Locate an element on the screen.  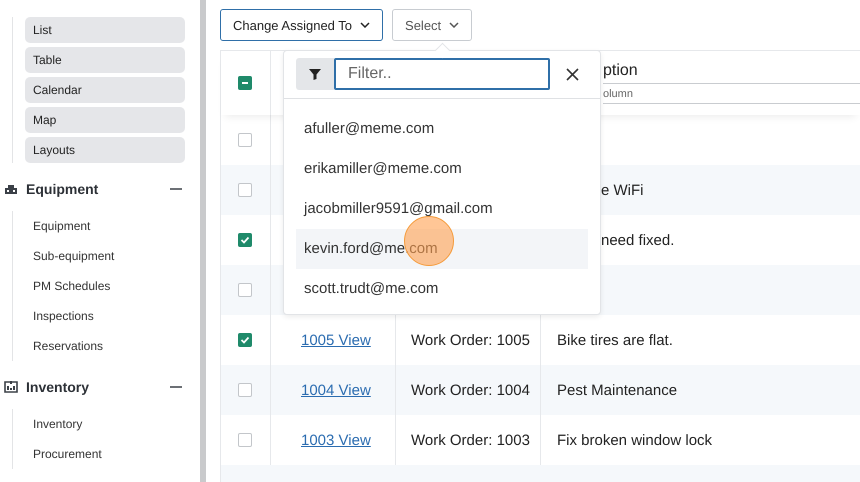
column-hint: olumn is located at coordinates (731, 96).